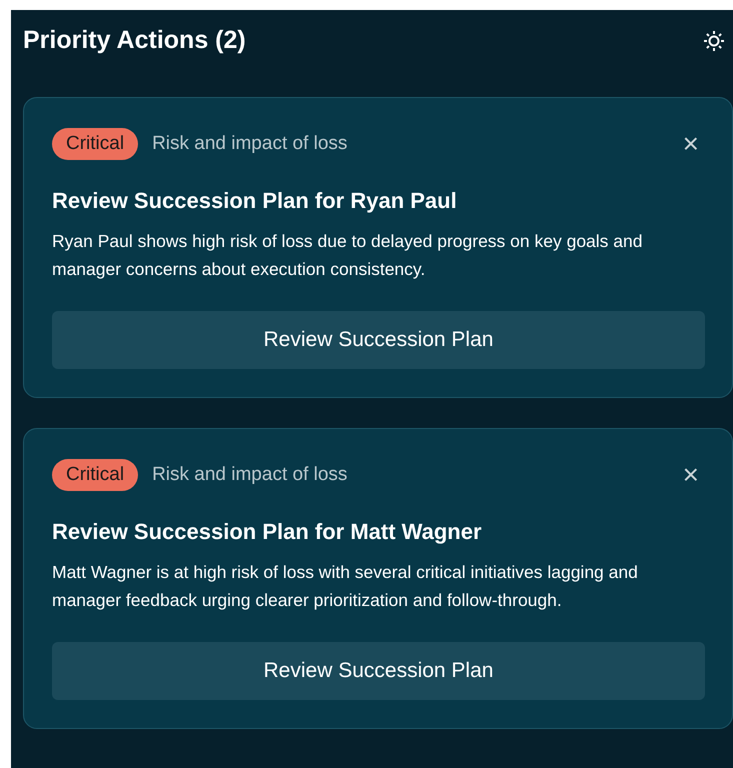 This screenshot has width=733, height=768. What do you see at coordinates (345, 586) in the screenshot?
I see `action-description: Matt Wagner is at high risk of loss with several critical initiatives lagging and manager feedback urging clearer prioritization and follow-through.` at bounding box center [345, 586].